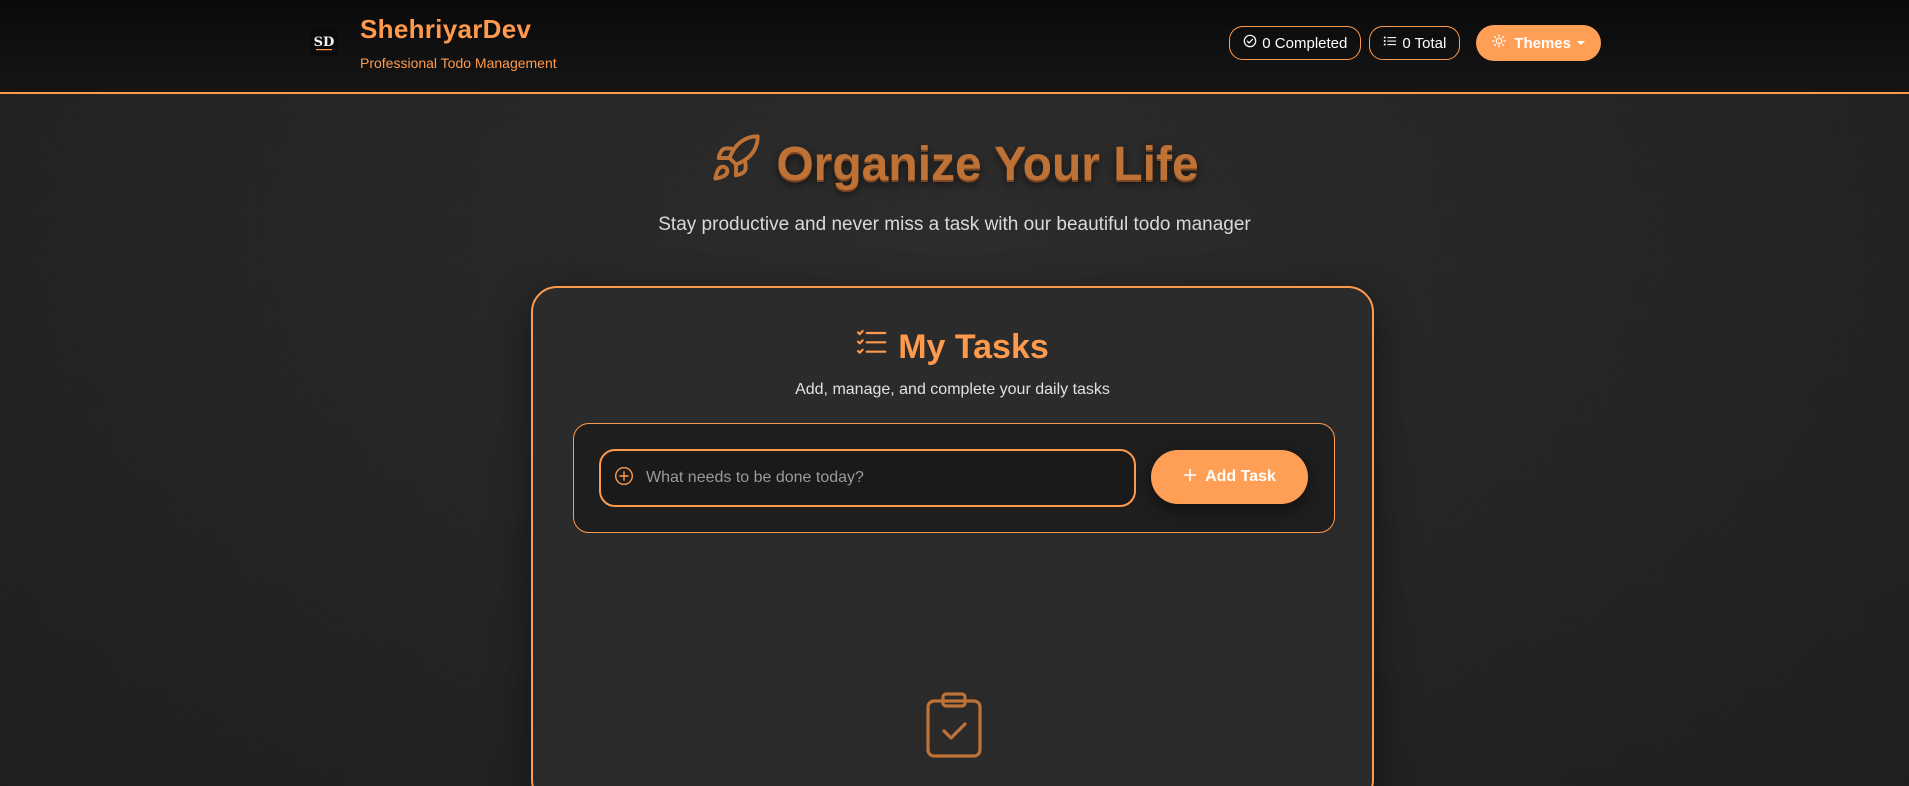  I want to click on add-task-label: Add Task, so click(1240, 476).